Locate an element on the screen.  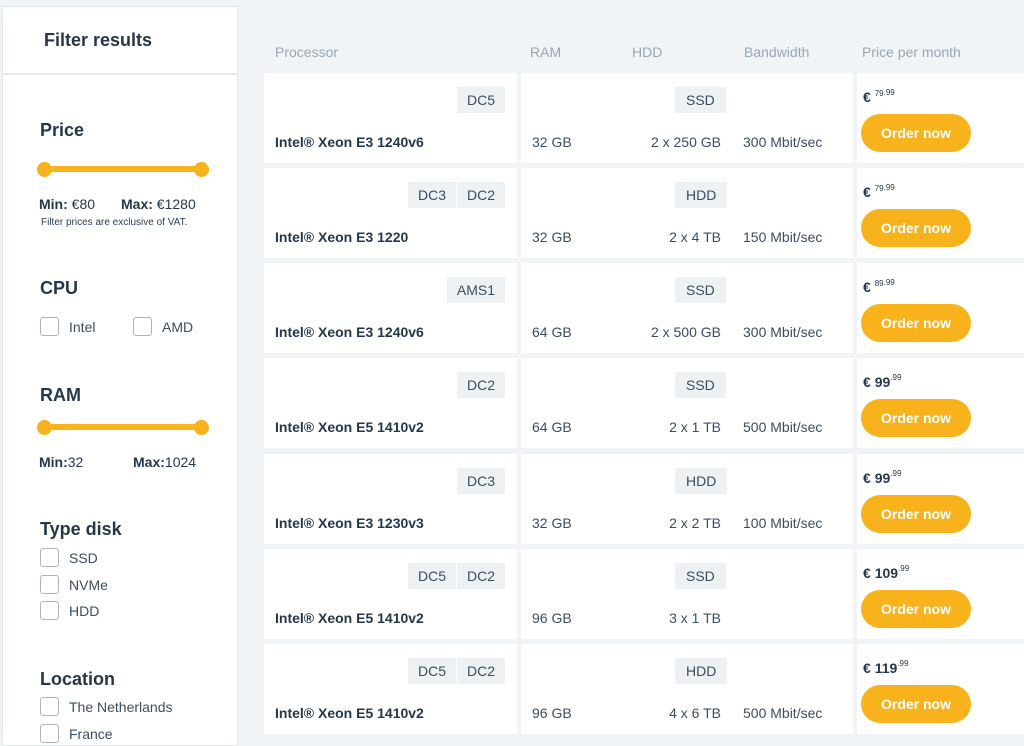
header-ram: RAM is located at coordinates (546, 52).